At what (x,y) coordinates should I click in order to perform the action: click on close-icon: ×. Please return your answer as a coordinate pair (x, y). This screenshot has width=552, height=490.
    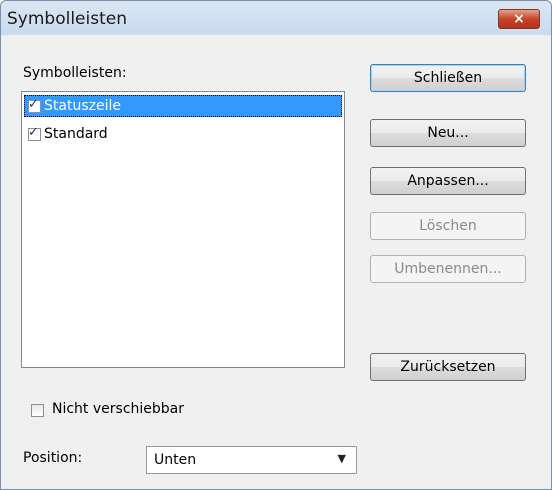
    Looking at the image, I should click on (519, 19).